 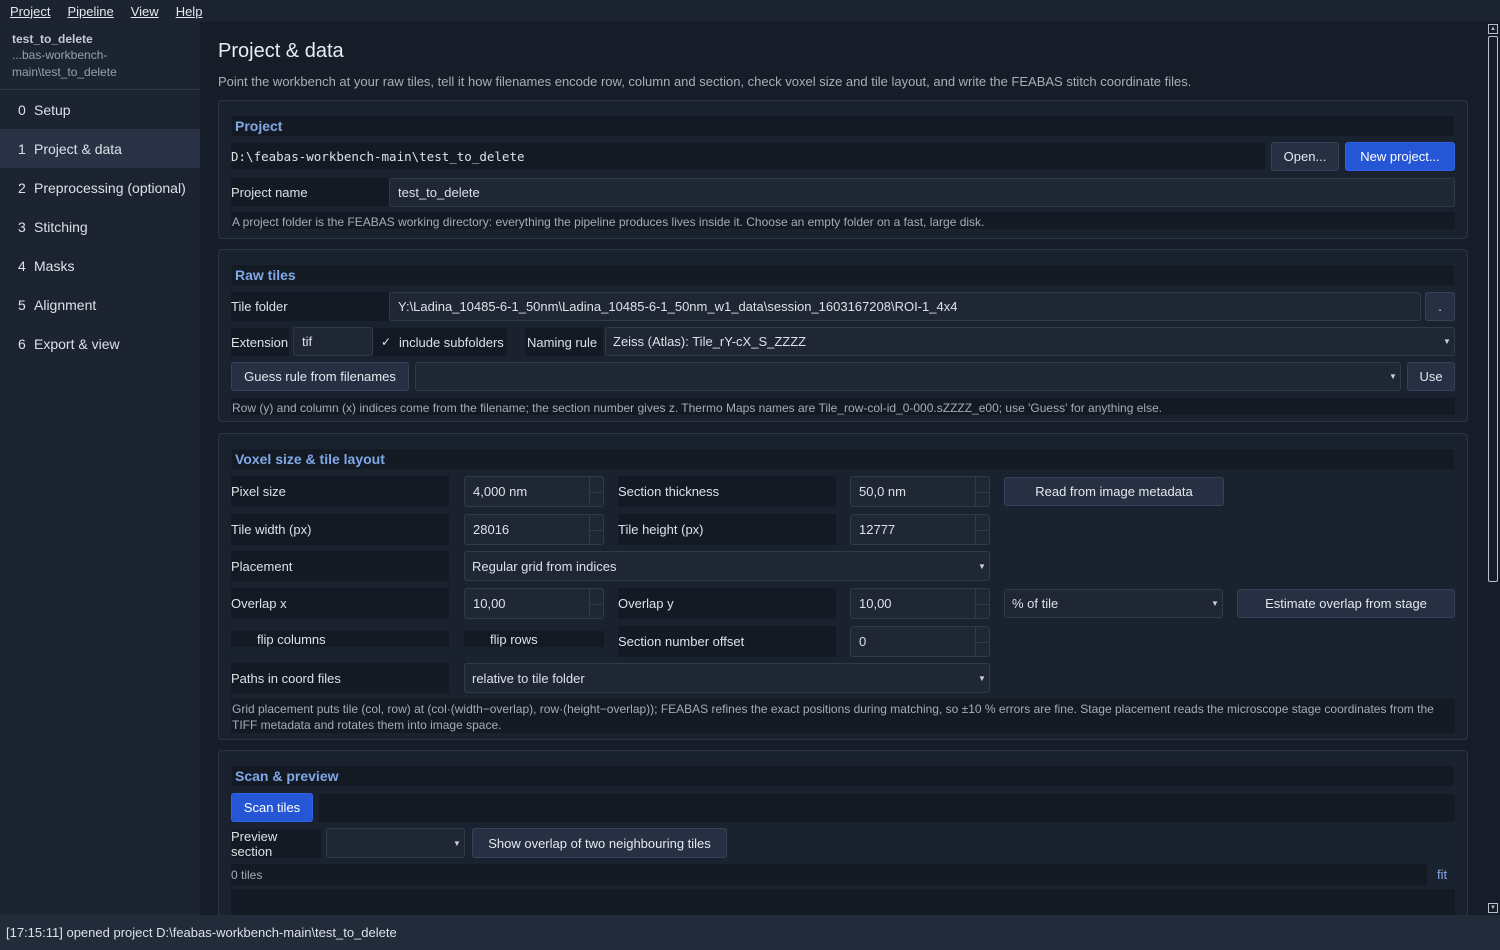 I want to click on placement-select: Regular grid from indices ▼, so click(x=727, y=566).